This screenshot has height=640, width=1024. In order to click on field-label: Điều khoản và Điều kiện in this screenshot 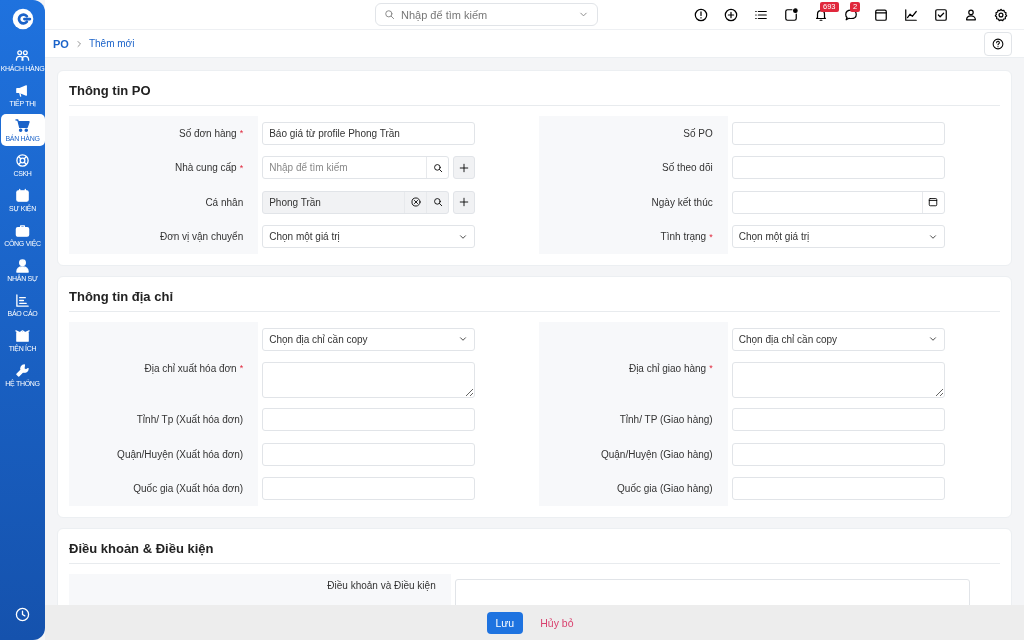, I will do `click(381, 585)`.